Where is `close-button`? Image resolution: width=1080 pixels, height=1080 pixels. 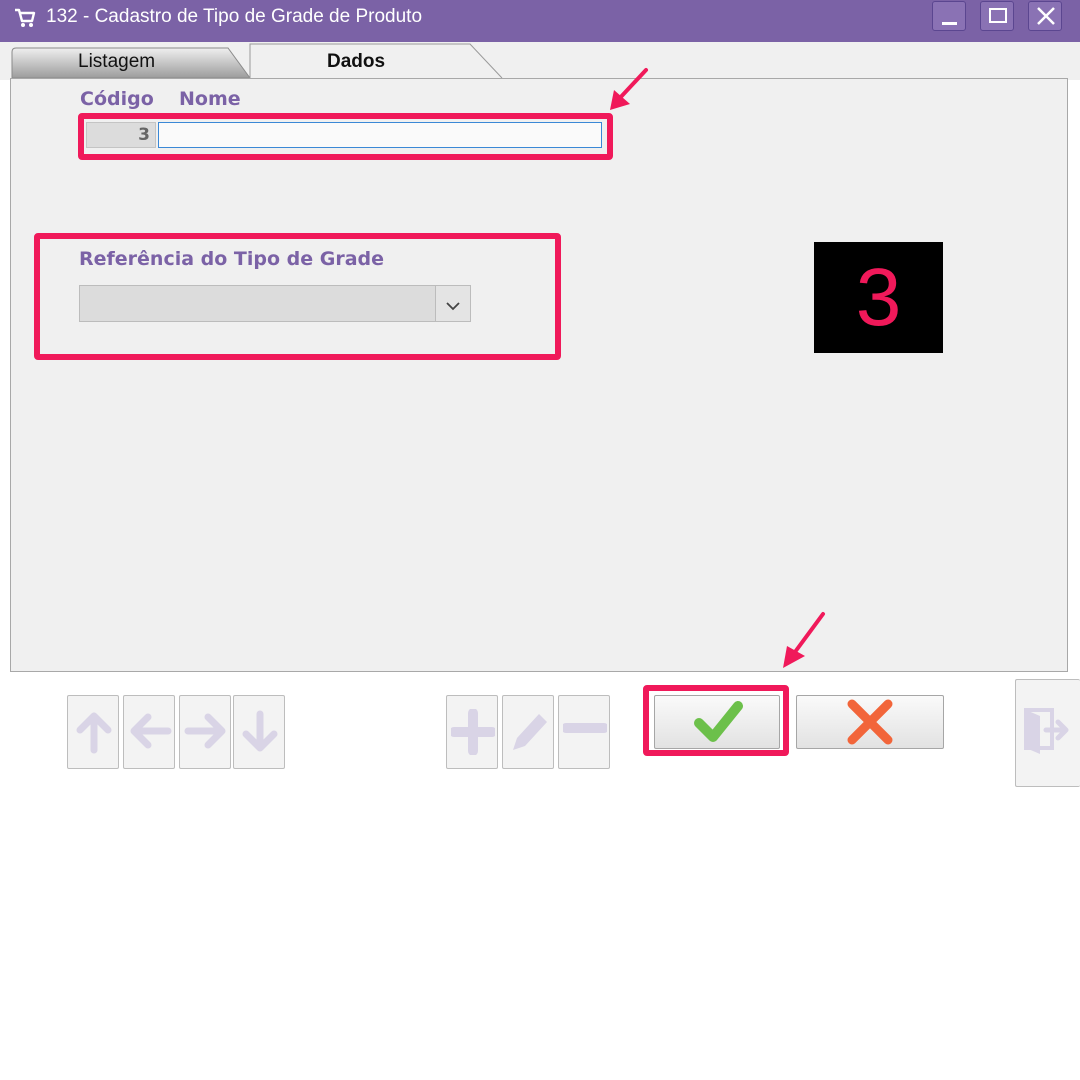 close-button is located at coordinates (1045, 16).